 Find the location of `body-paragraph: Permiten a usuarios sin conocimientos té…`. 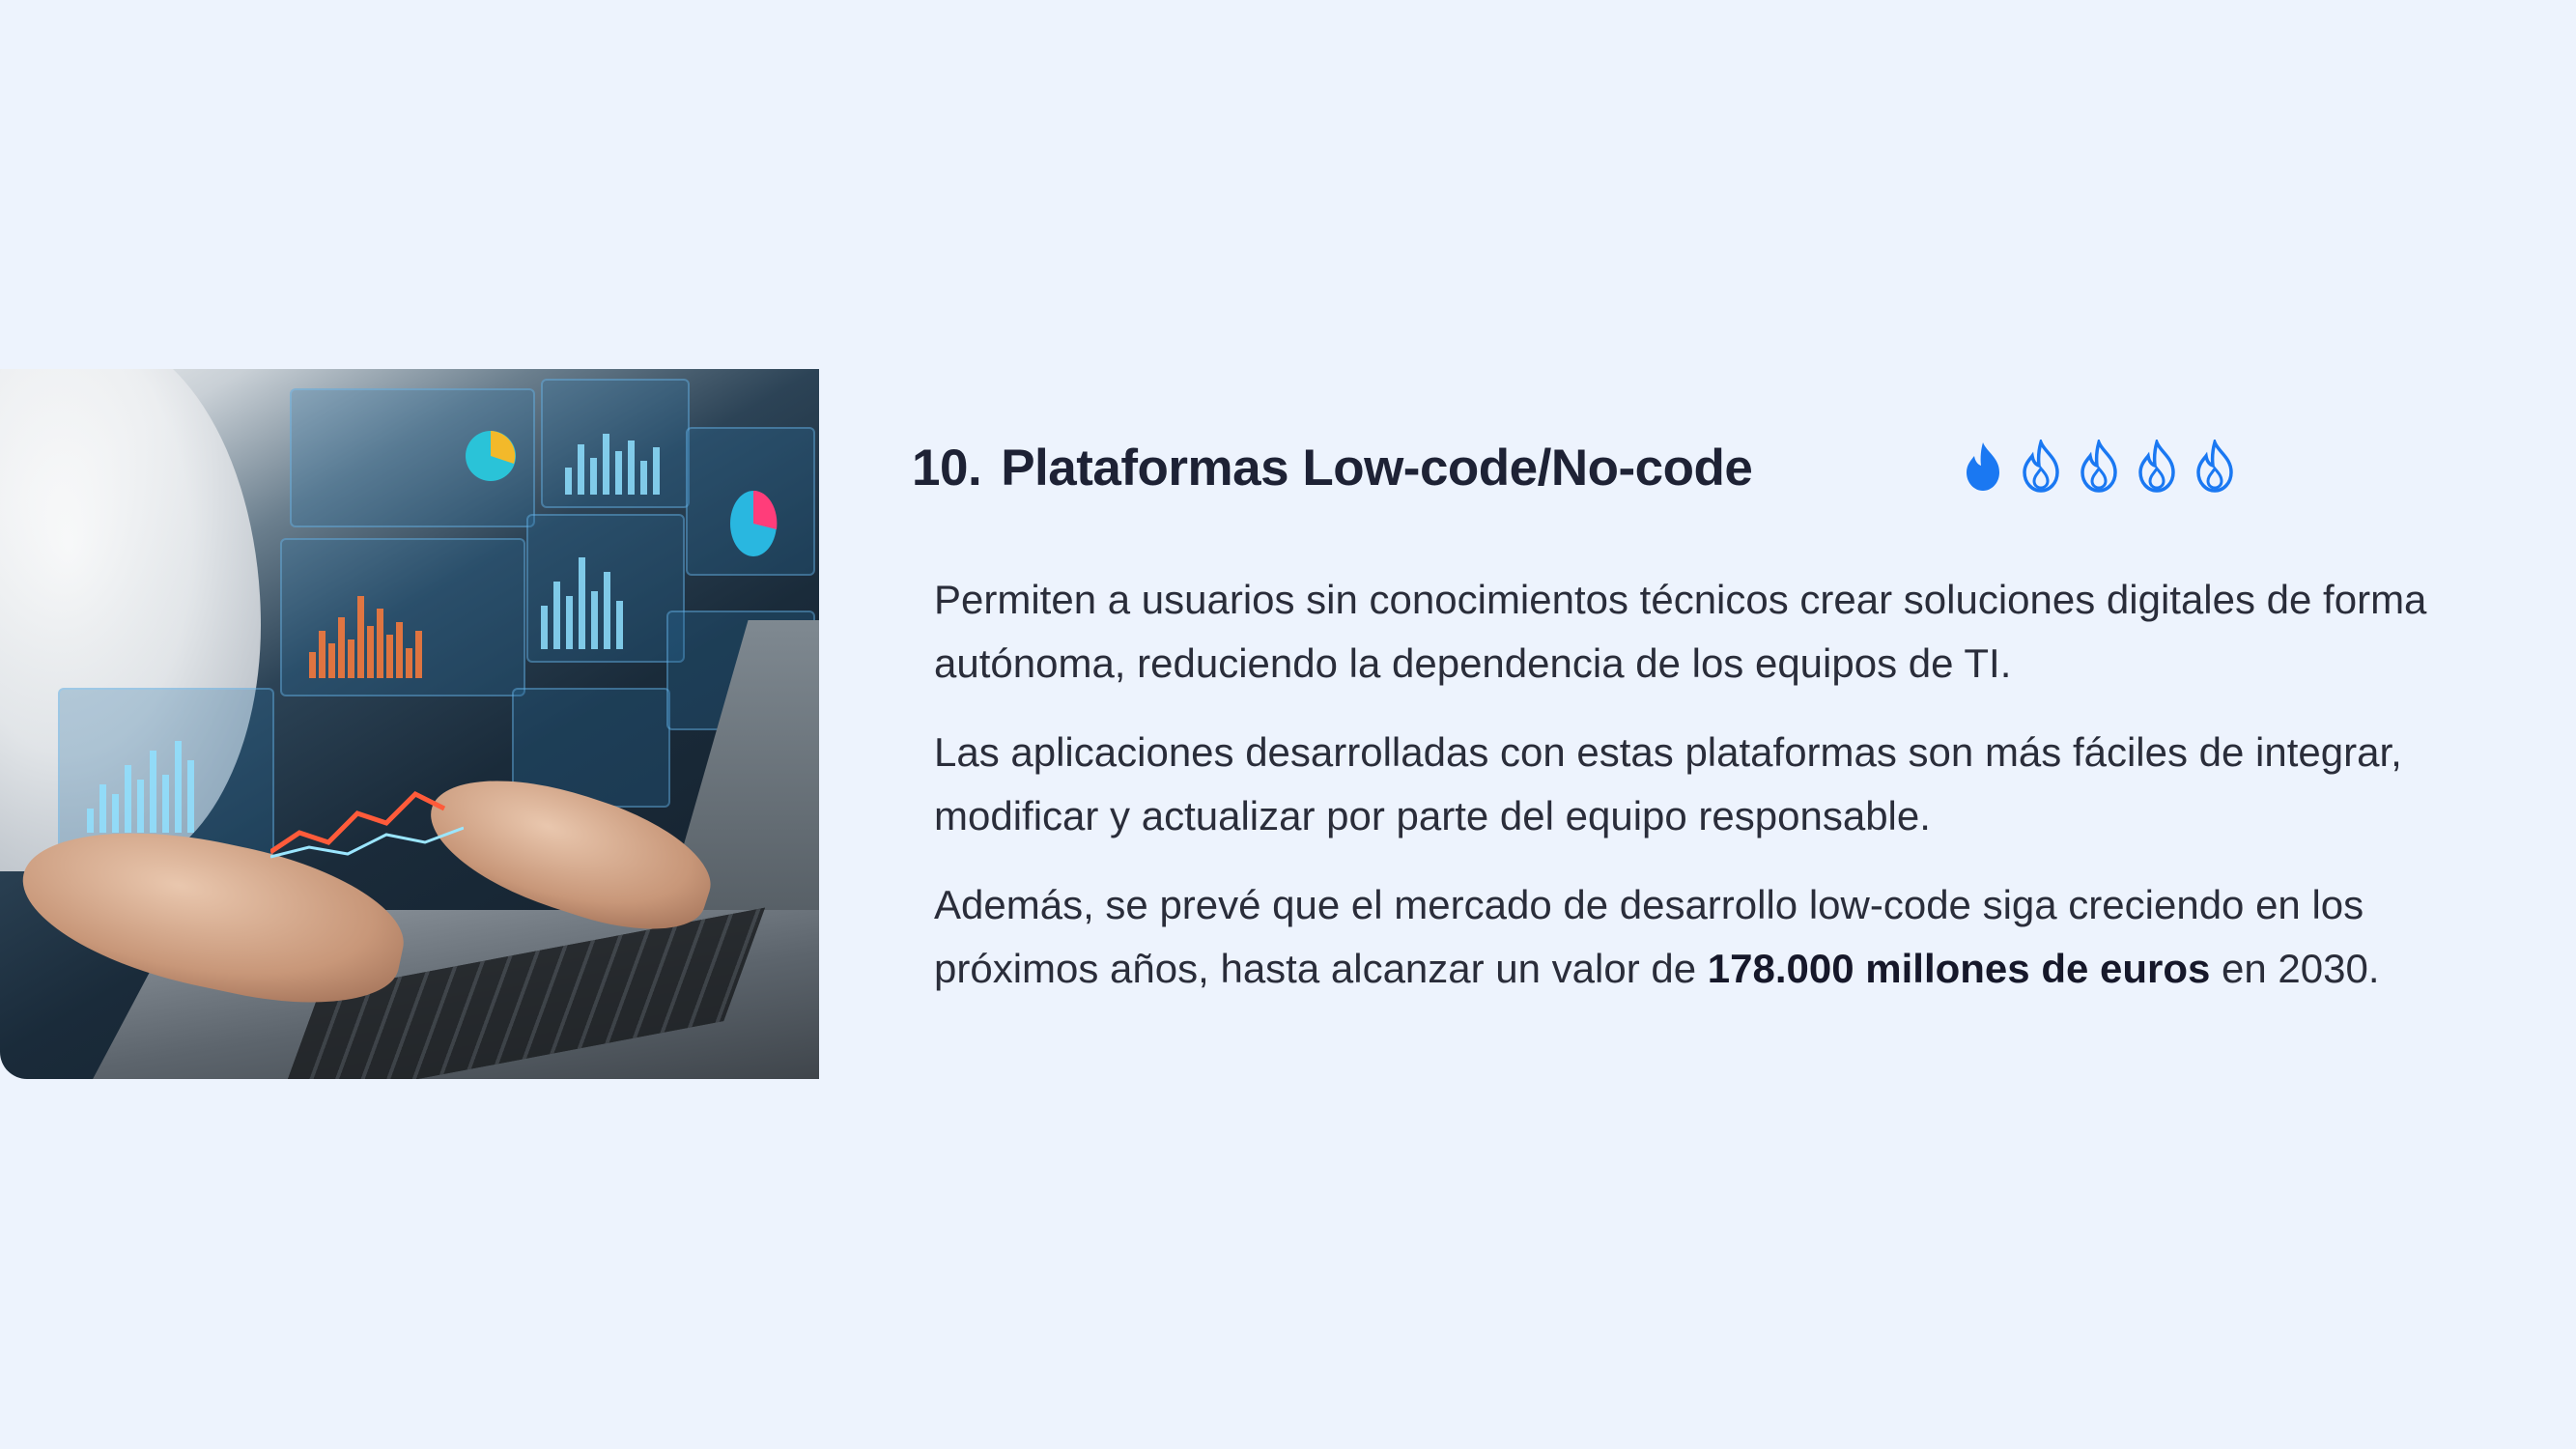

body-paragraph: Permiten a usuarios sin conocimientos té… is located at coordinates (1680, 631).